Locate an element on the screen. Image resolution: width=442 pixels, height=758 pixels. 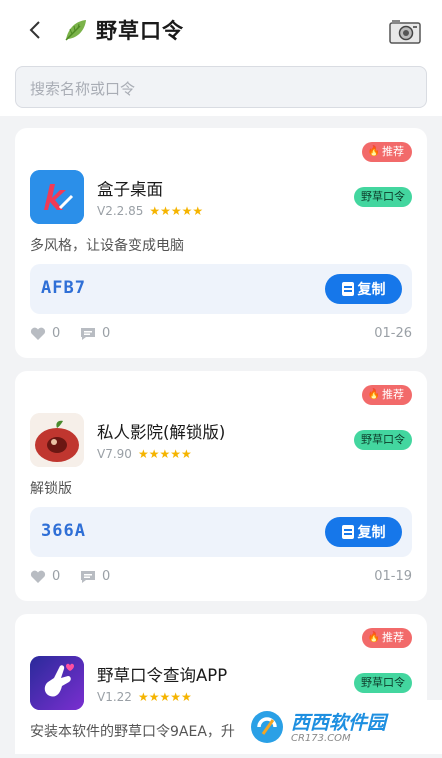
box-desktop-logo-icon is located at coordinates (57, 197).